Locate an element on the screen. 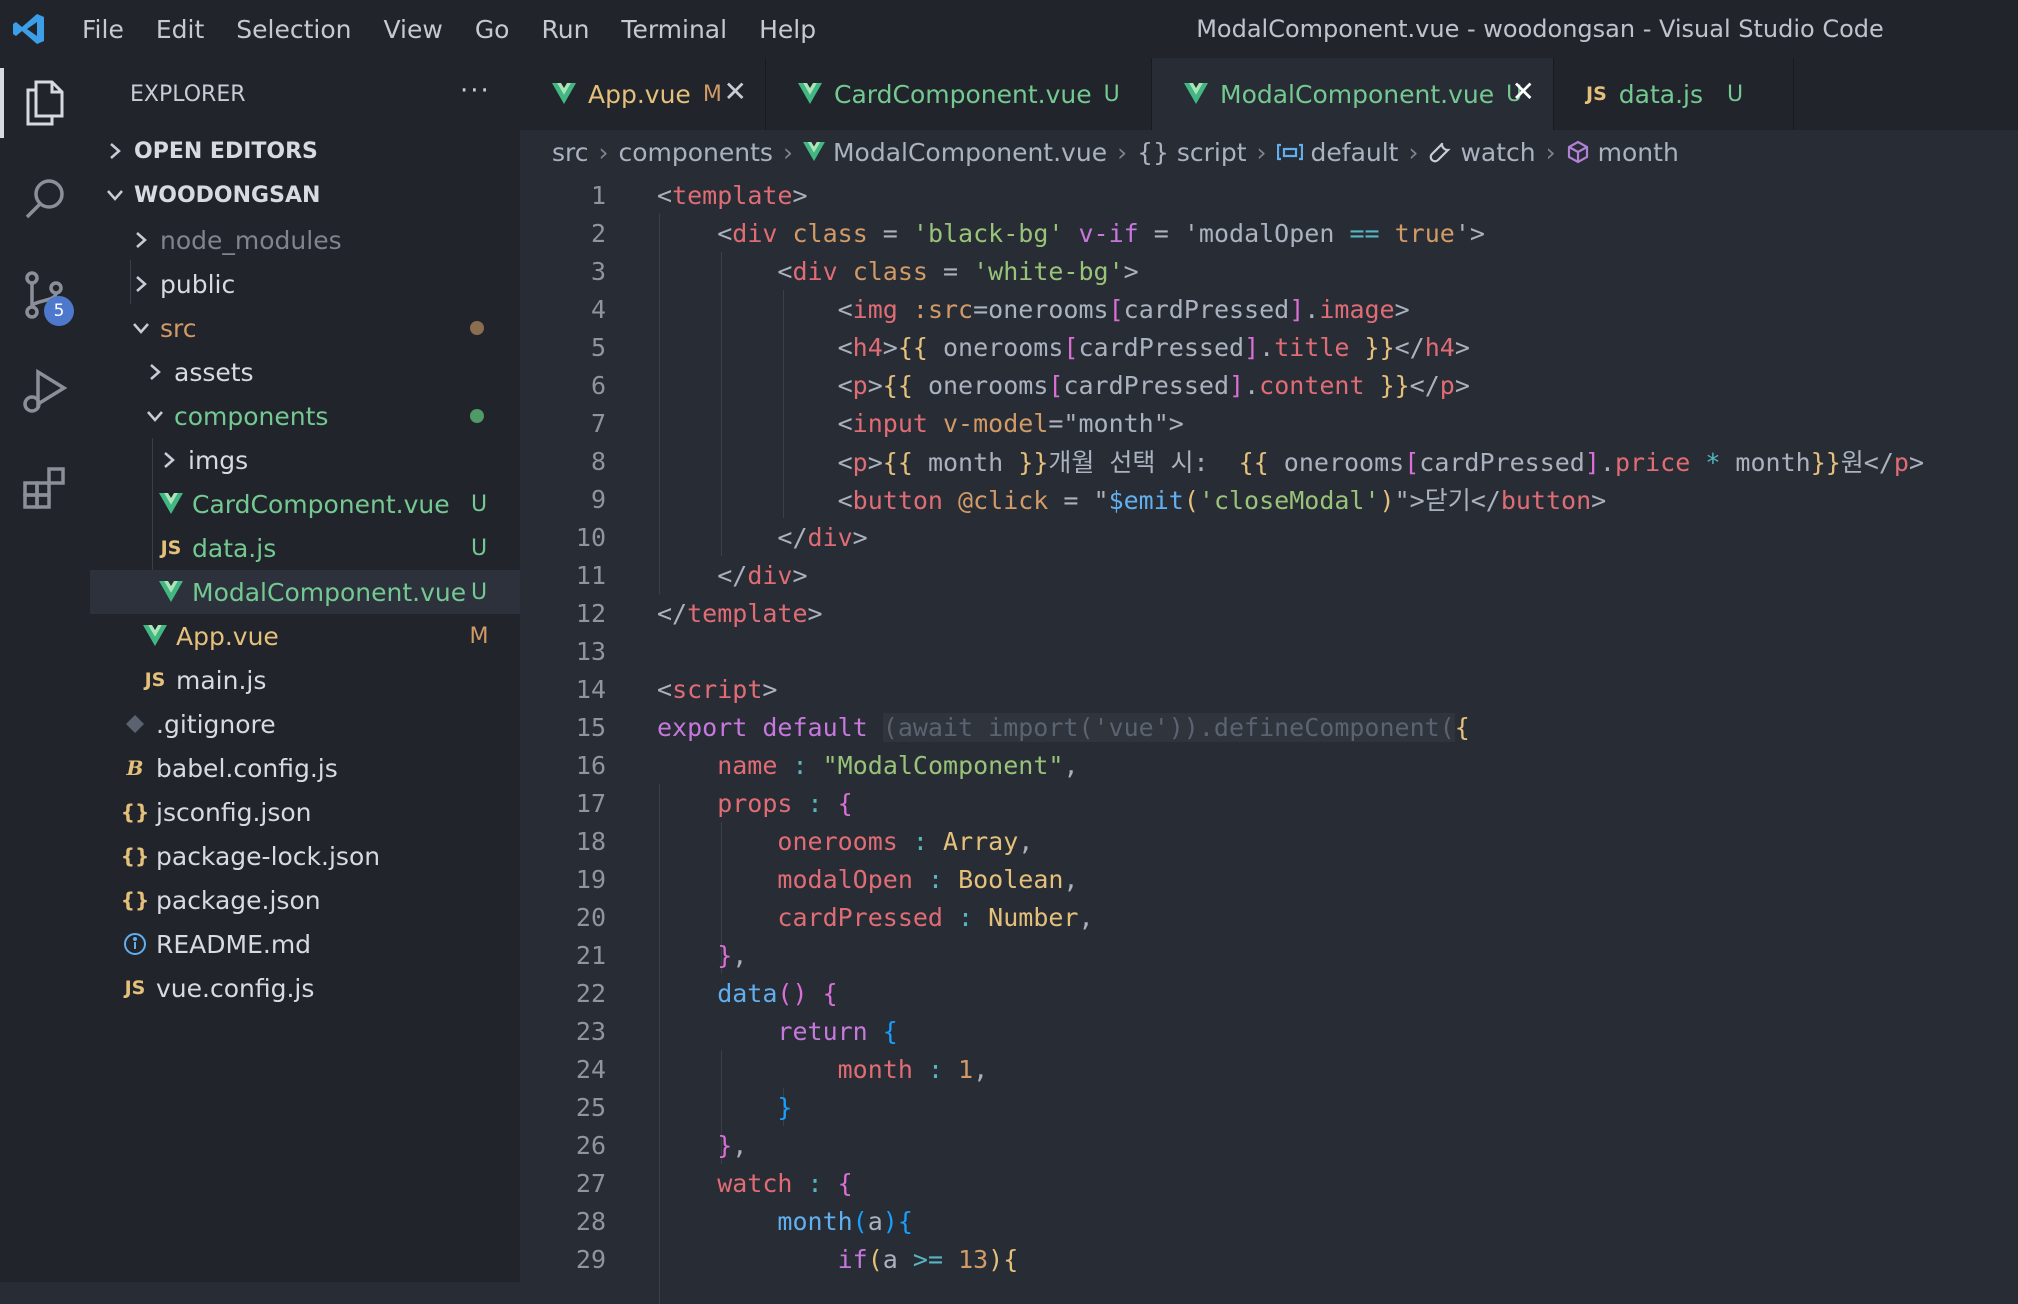 This screenshot has height=1304, width=2018. tree-item-label: .gitignore is located at coordinates (216, 724).